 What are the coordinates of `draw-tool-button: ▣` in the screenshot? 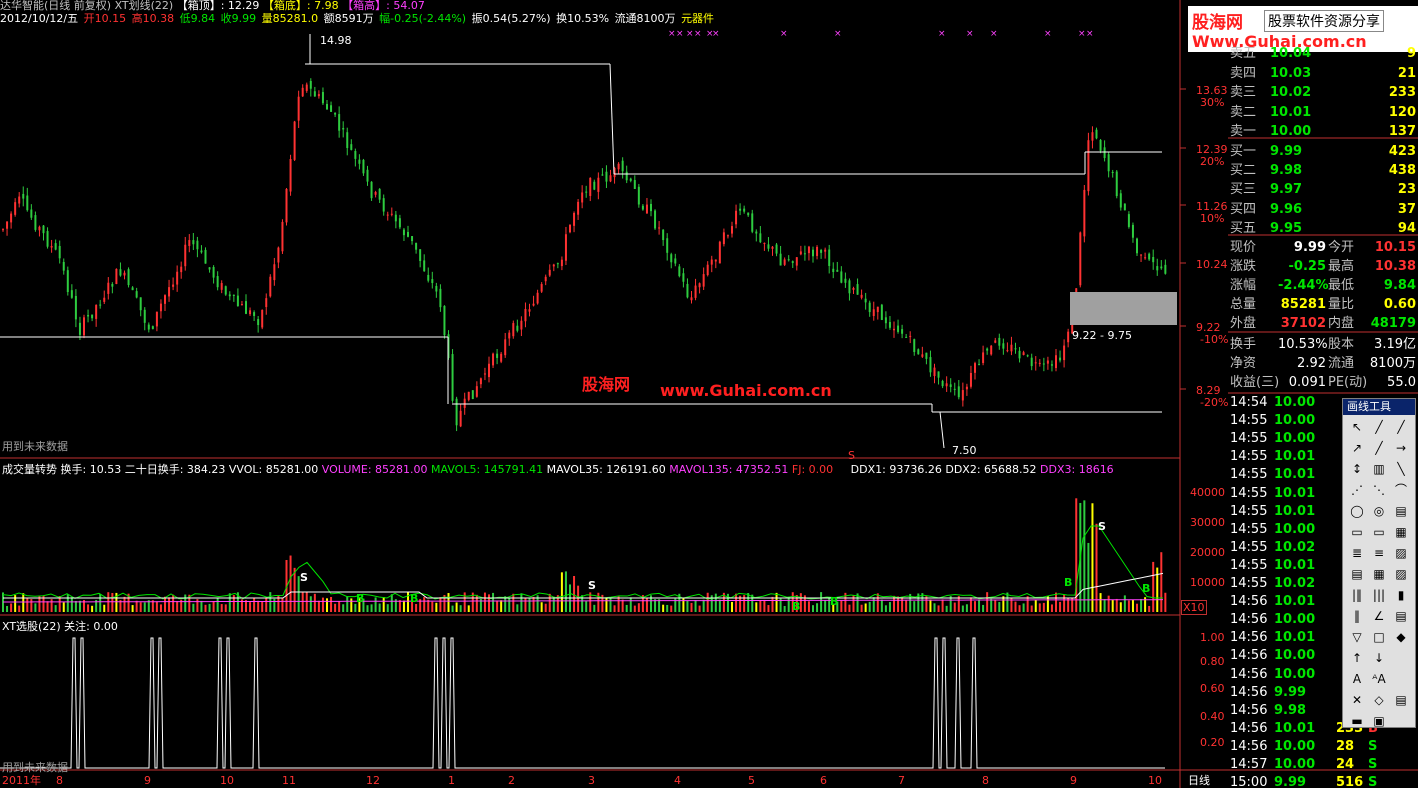 It's located at (1379, 721).